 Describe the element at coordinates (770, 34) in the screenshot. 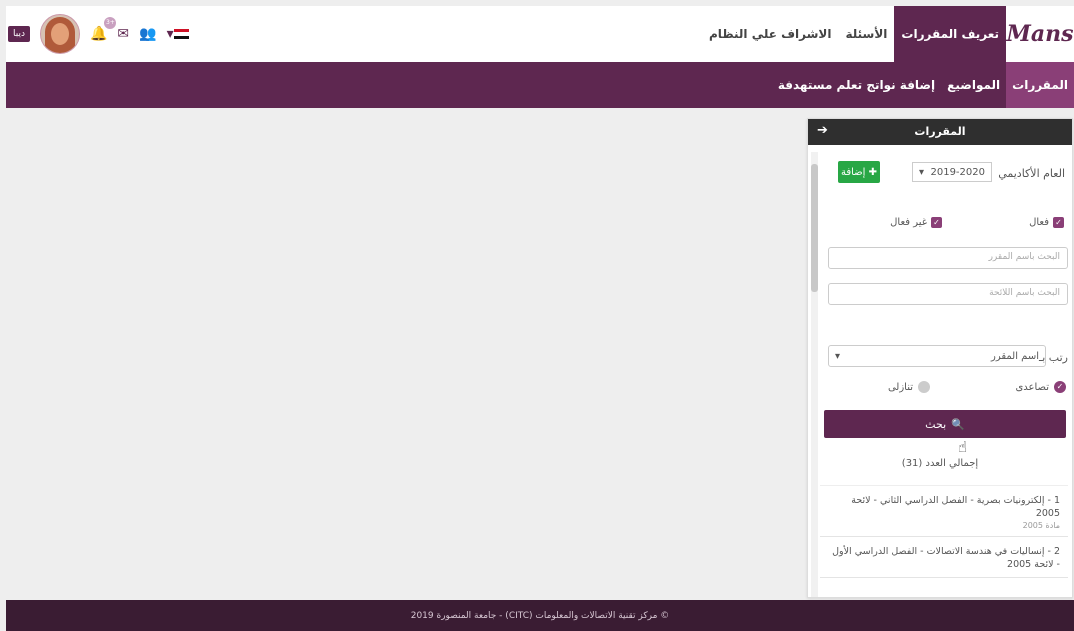

I see `nav-item-system-admin: الاشراف علي النظام` at that location.